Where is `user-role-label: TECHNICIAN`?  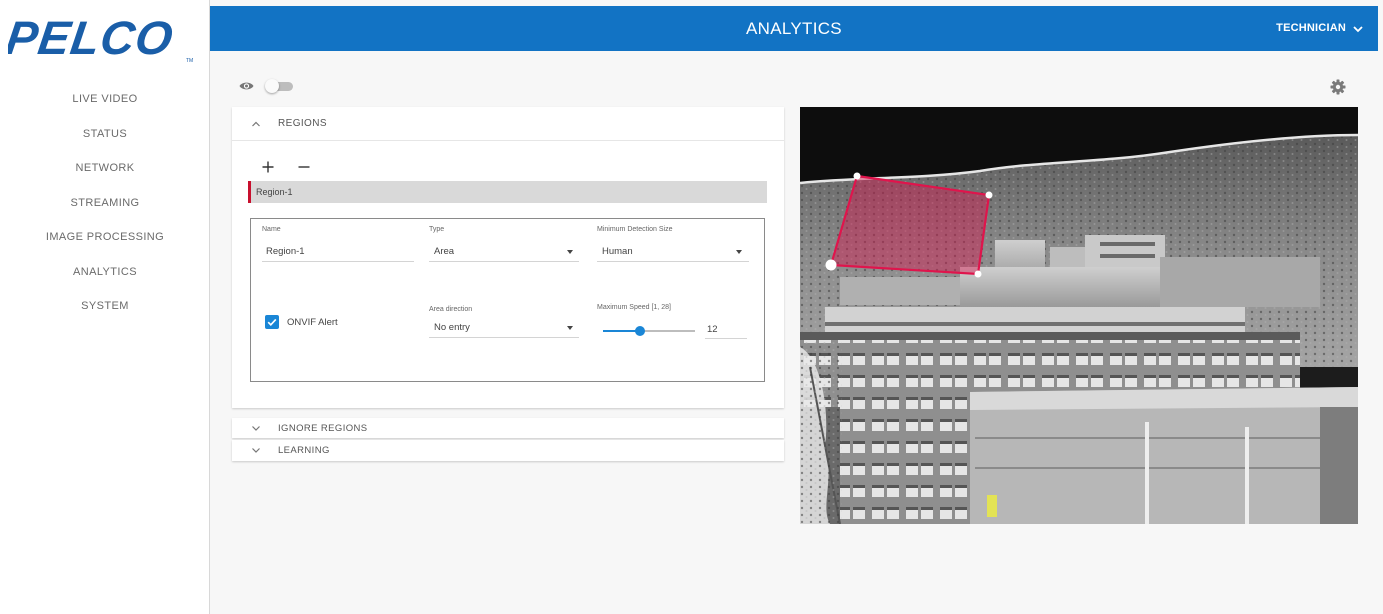
user-role-label: TECHNICIAN is located at coordinates (1311, 28).